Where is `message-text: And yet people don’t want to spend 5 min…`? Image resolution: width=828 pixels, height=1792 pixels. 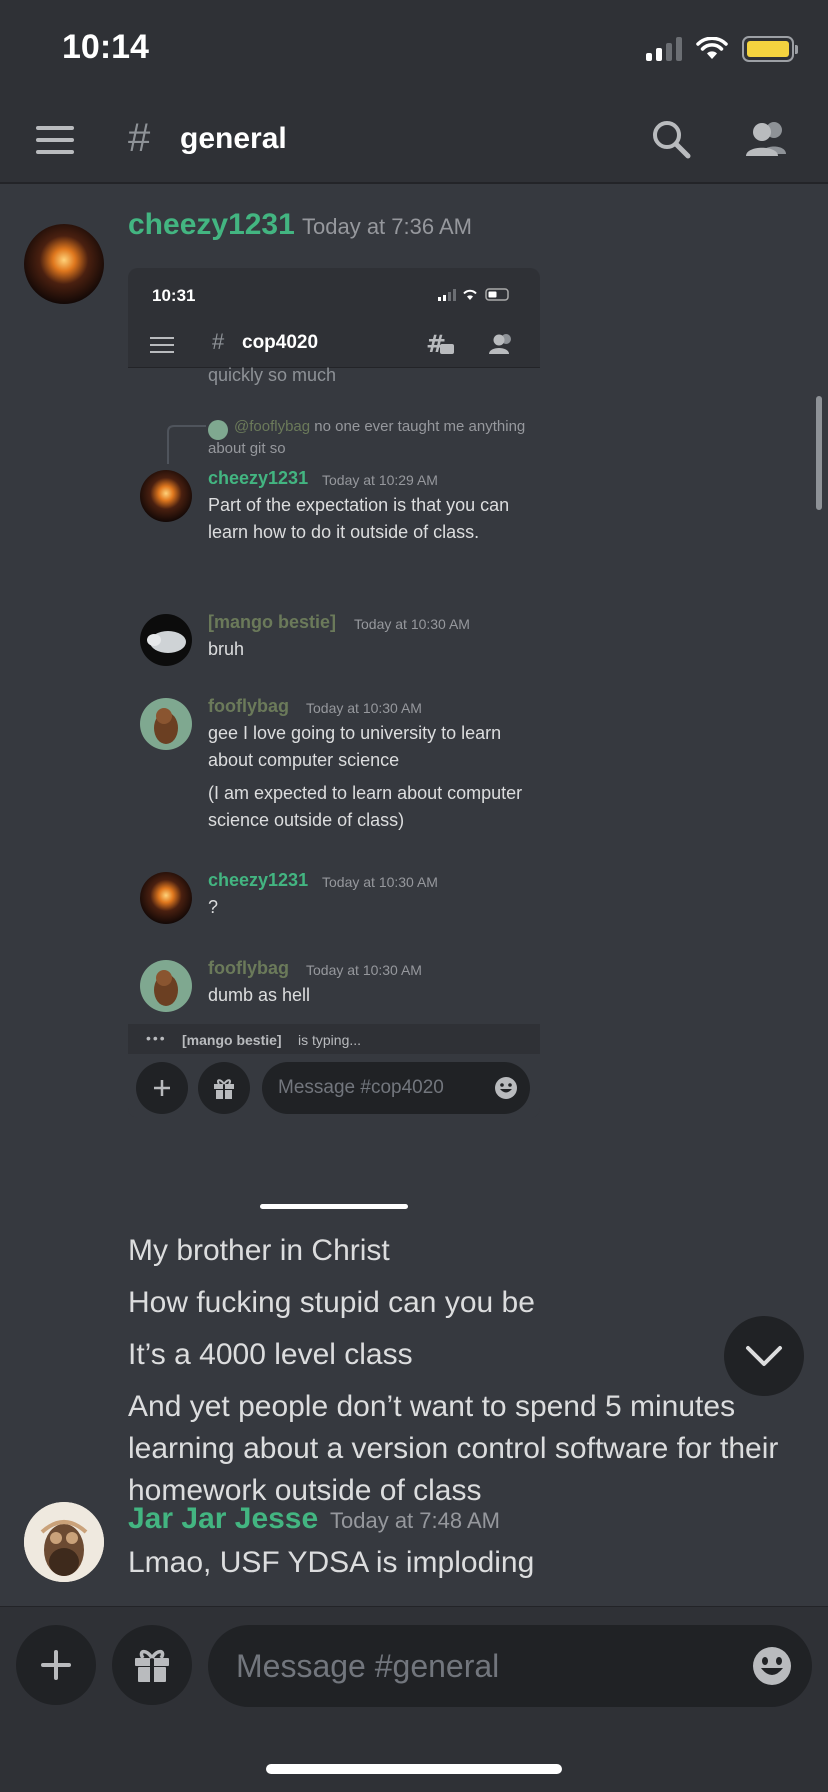 message-text: And yet people don’t want to spend 5 min… is located at coordinates (453, 1448).